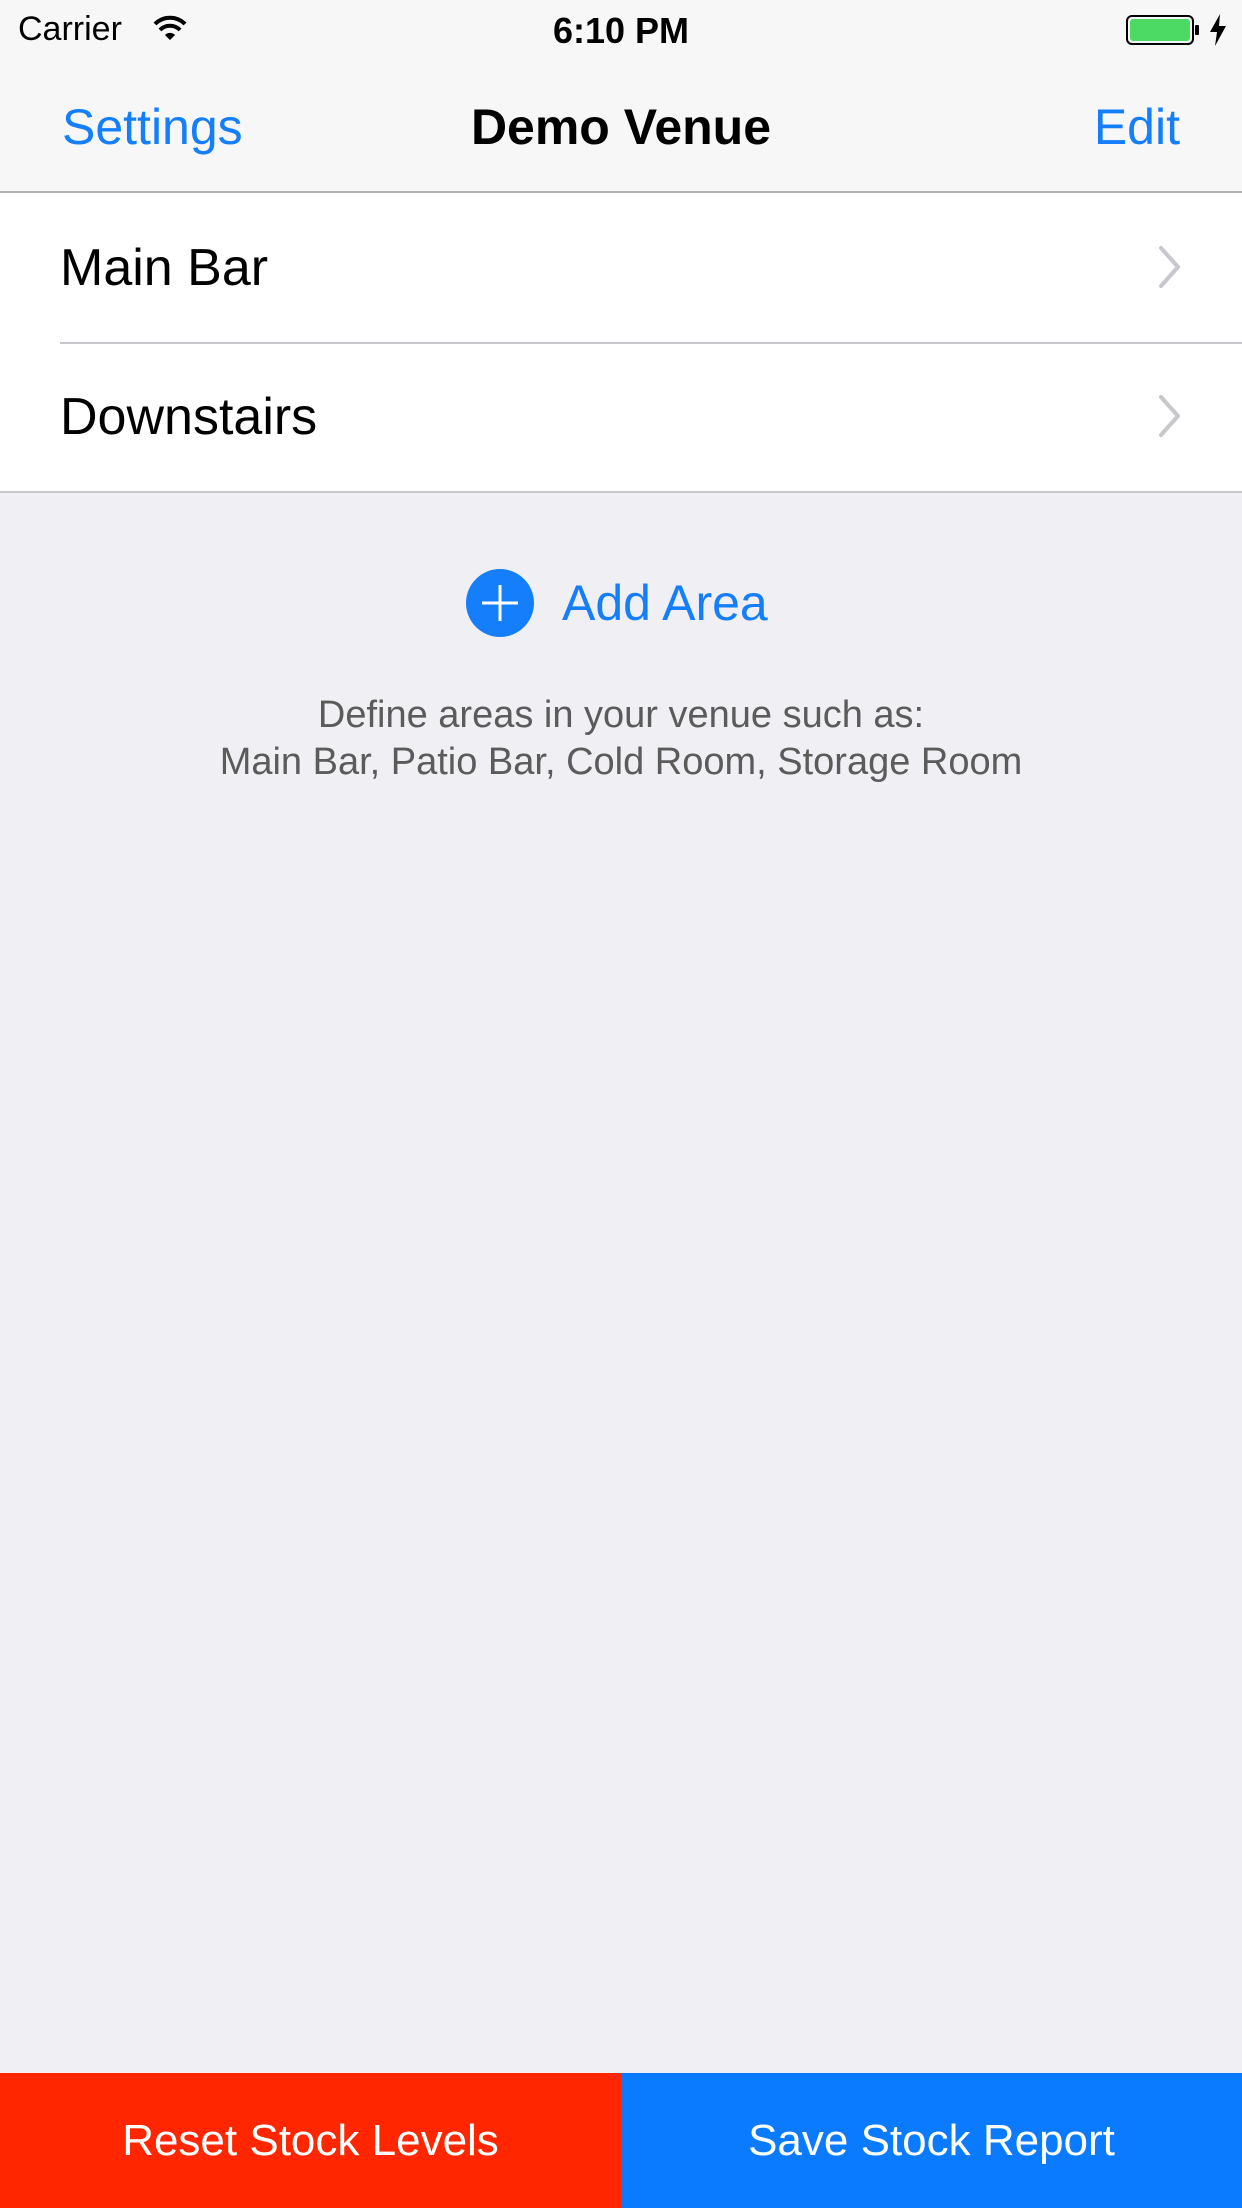  What do you see at coordinates (931, 2140) in the screenshot?
I see `save-stock-report-button: Save Stock Report` at bounding box center [931, 2140].